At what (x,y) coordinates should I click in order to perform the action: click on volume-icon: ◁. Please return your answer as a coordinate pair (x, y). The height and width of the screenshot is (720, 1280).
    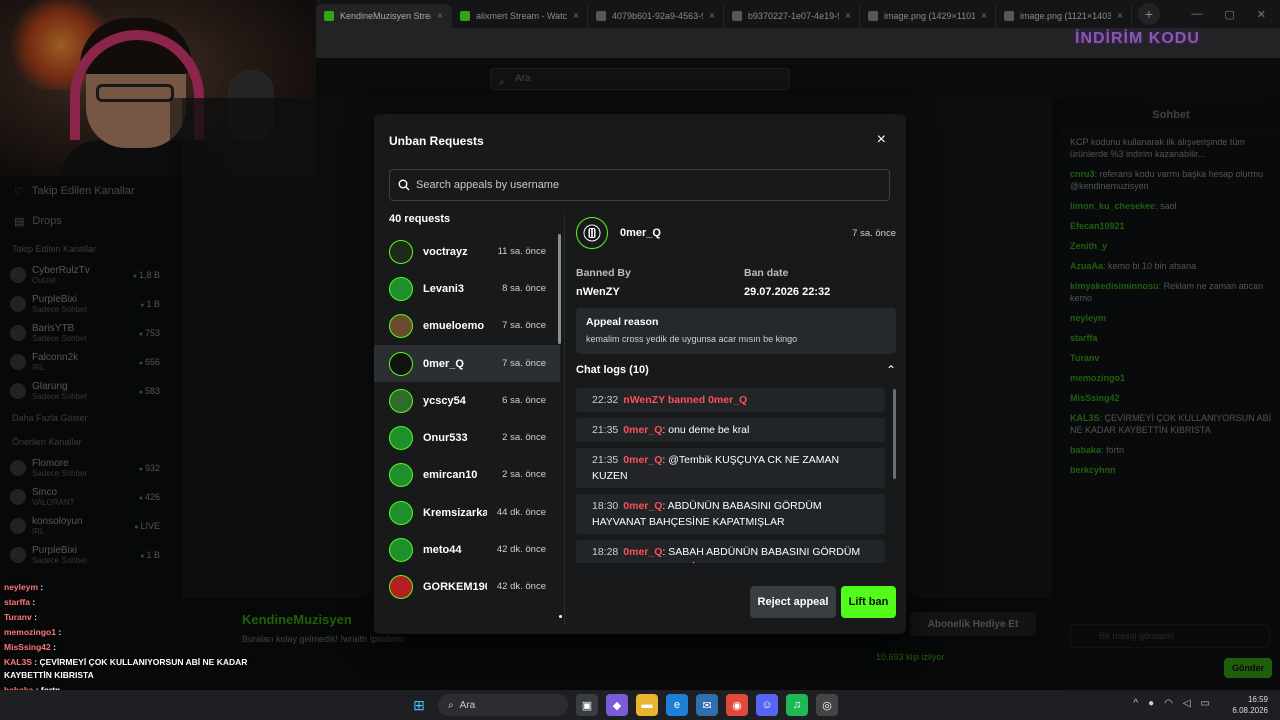
    Looking at the image, I should click on (1187, 703).